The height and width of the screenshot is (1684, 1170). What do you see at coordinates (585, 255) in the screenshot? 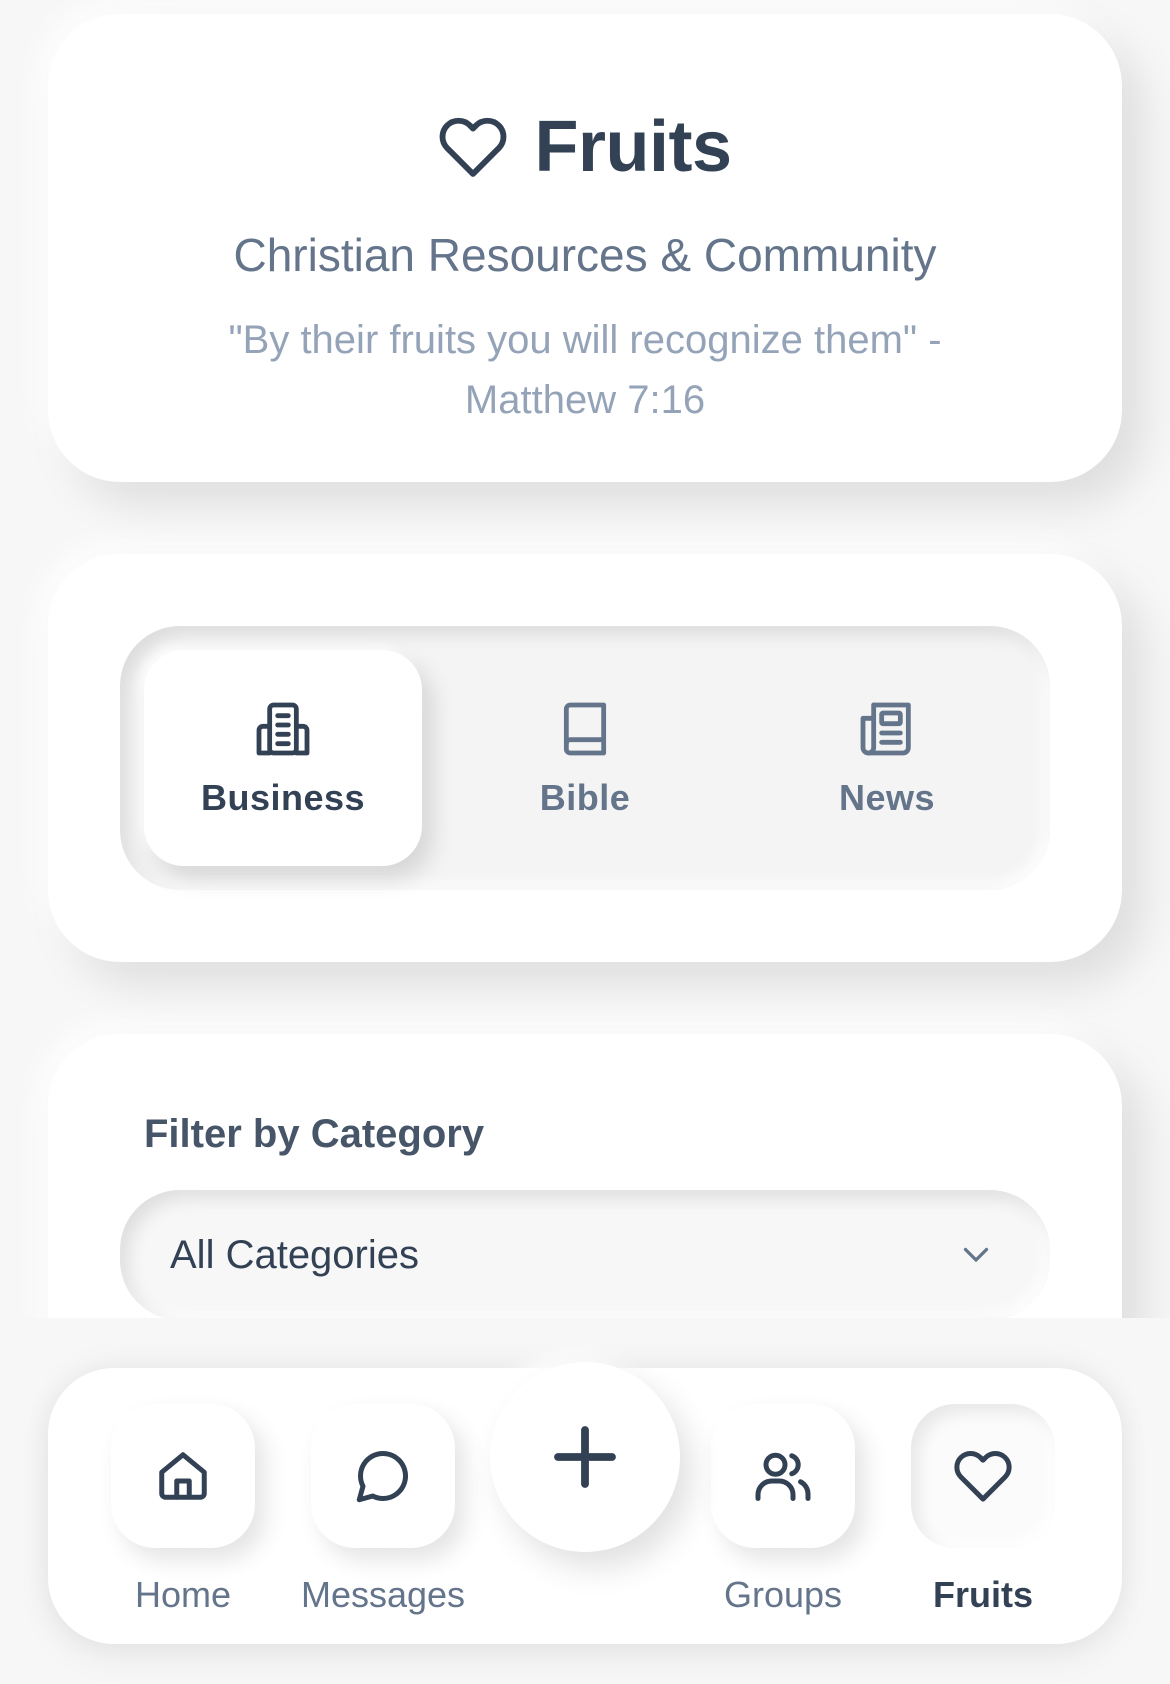
I see `page-subtitle: Christian Resources & Community` at bounding box center [585, 255].